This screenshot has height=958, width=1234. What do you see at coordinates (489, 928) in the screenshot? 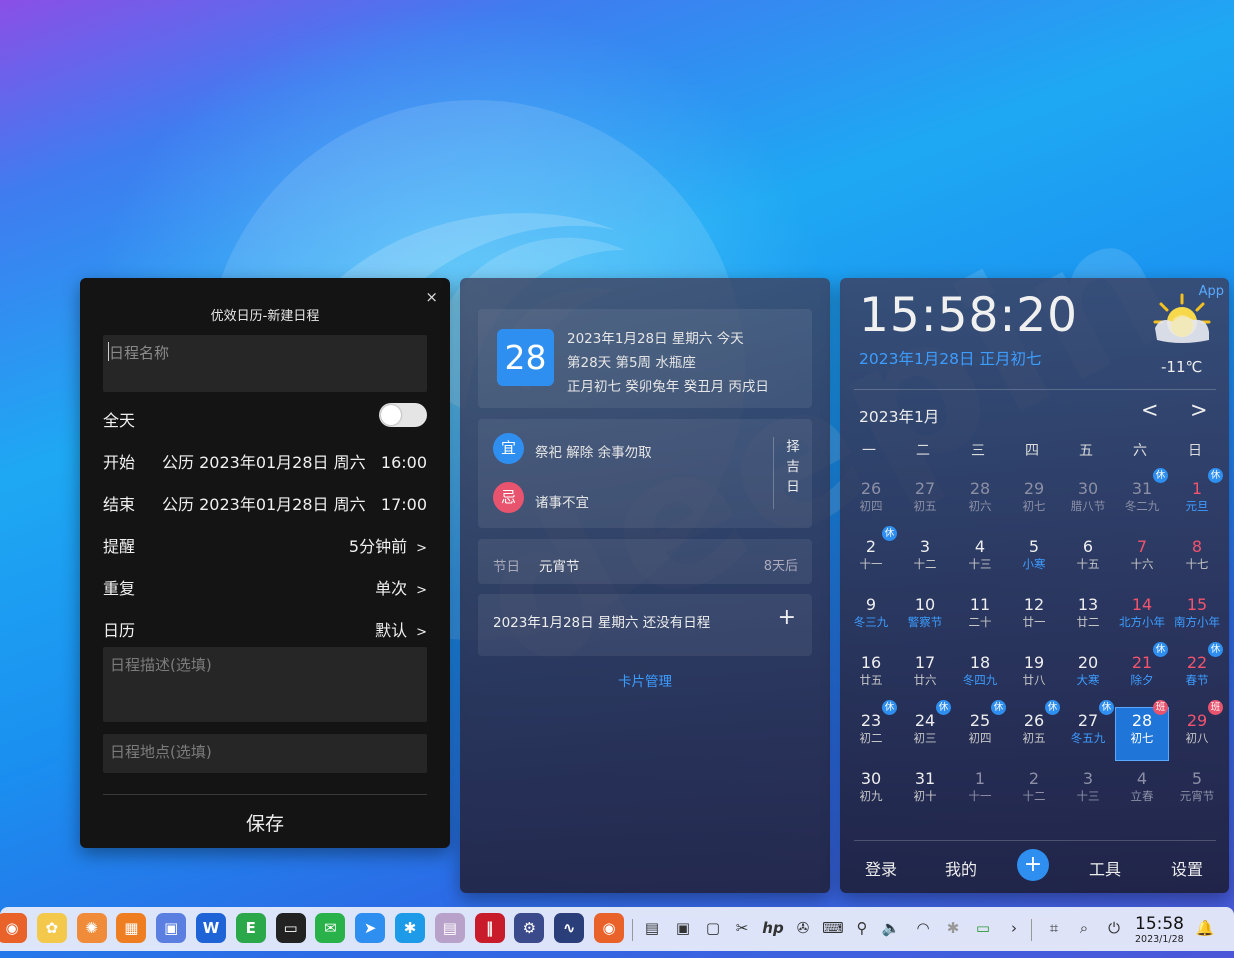
I see `deepin-red-icon: ‖` at bounding box center [489, 928].